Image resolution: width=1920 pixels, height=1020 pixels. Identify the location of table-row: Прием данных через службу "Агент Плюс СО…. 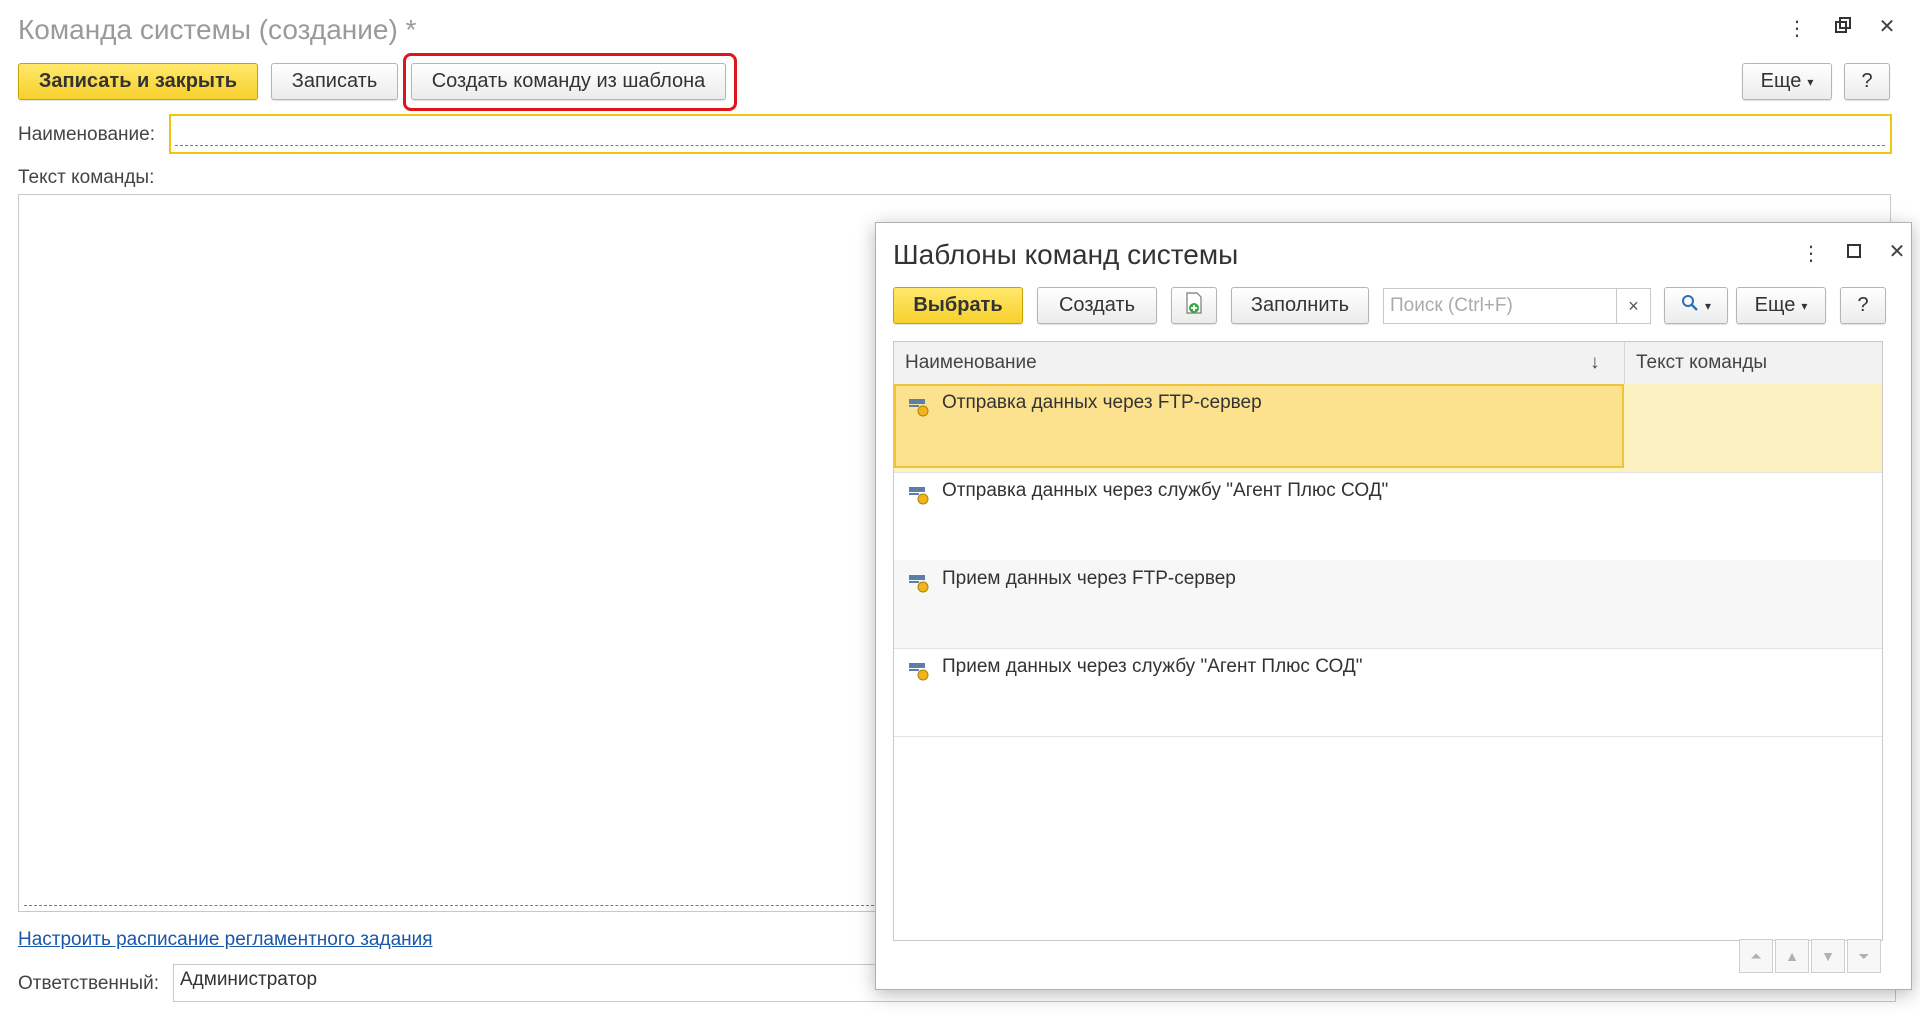
(1388, 692).